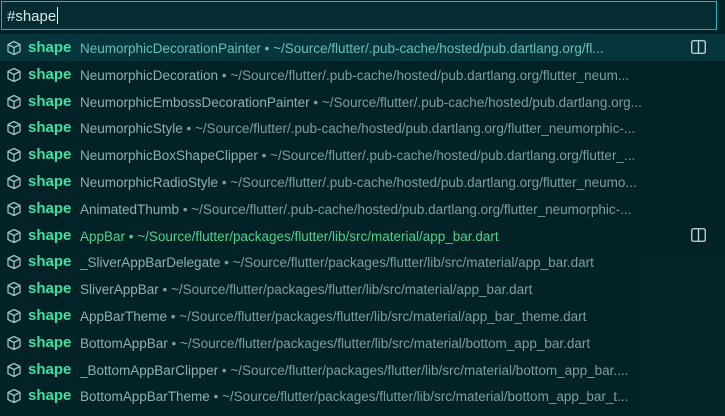  Describe the element at coordinates (131, 129) in the screenshot. I see `result-name: NeumorphicStyle` at that location.